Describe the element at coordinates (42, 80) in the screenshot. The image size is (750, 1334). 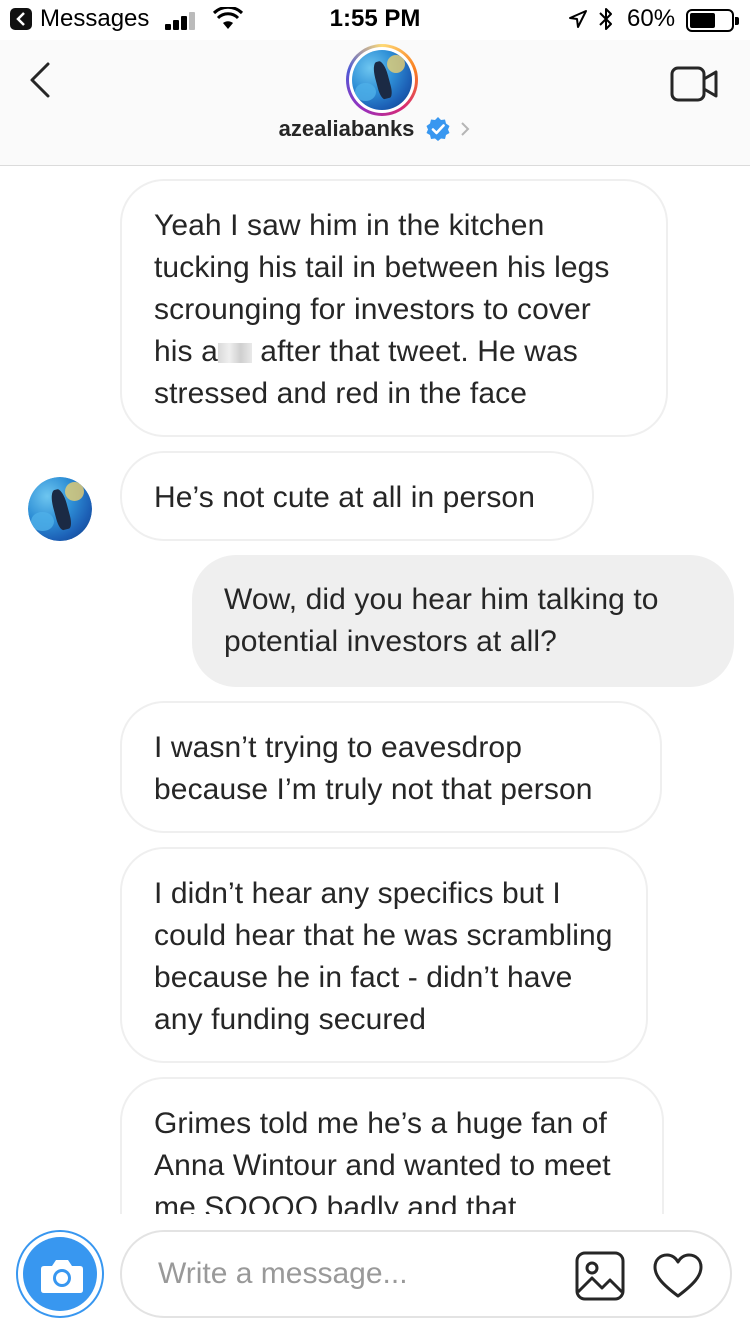
I see `chevron-left-icon` at that location.